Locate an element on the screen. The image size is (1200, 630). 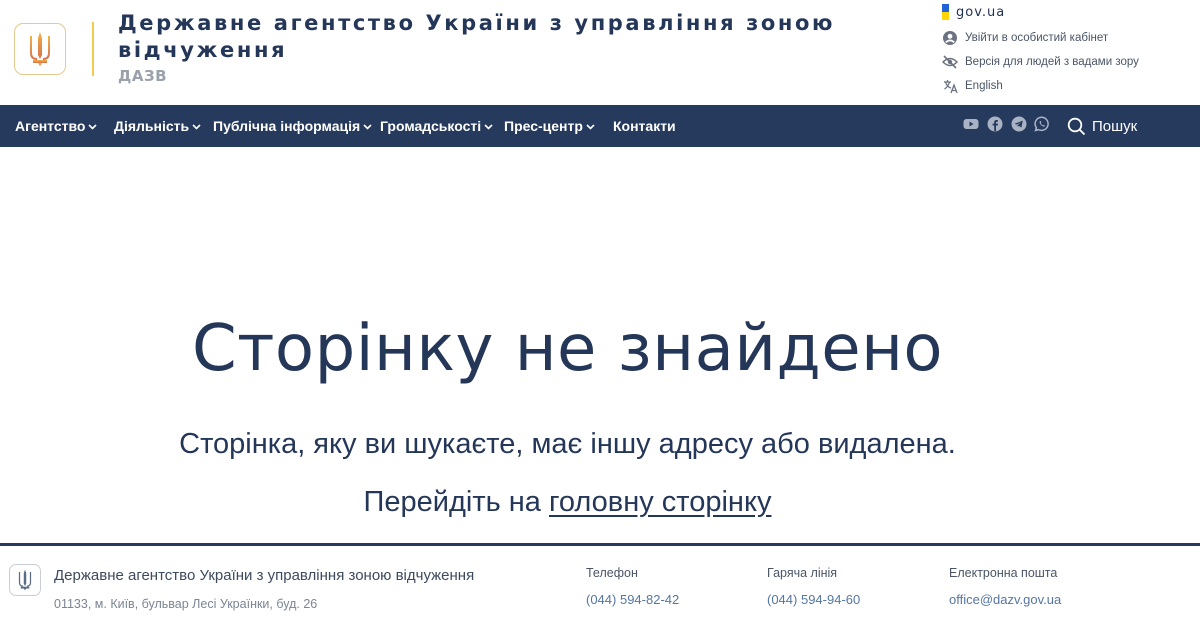
nav-item-public-info: Публічна інформація is located at coordinates (292, 126).